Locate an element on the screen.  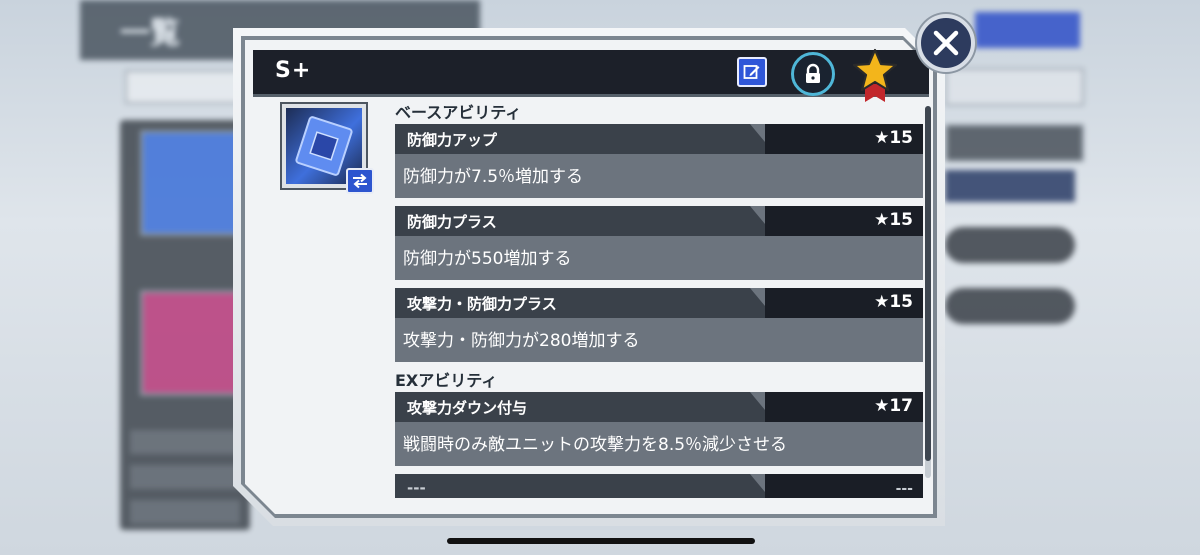
edit-icon is located at coordinates (751, 72).